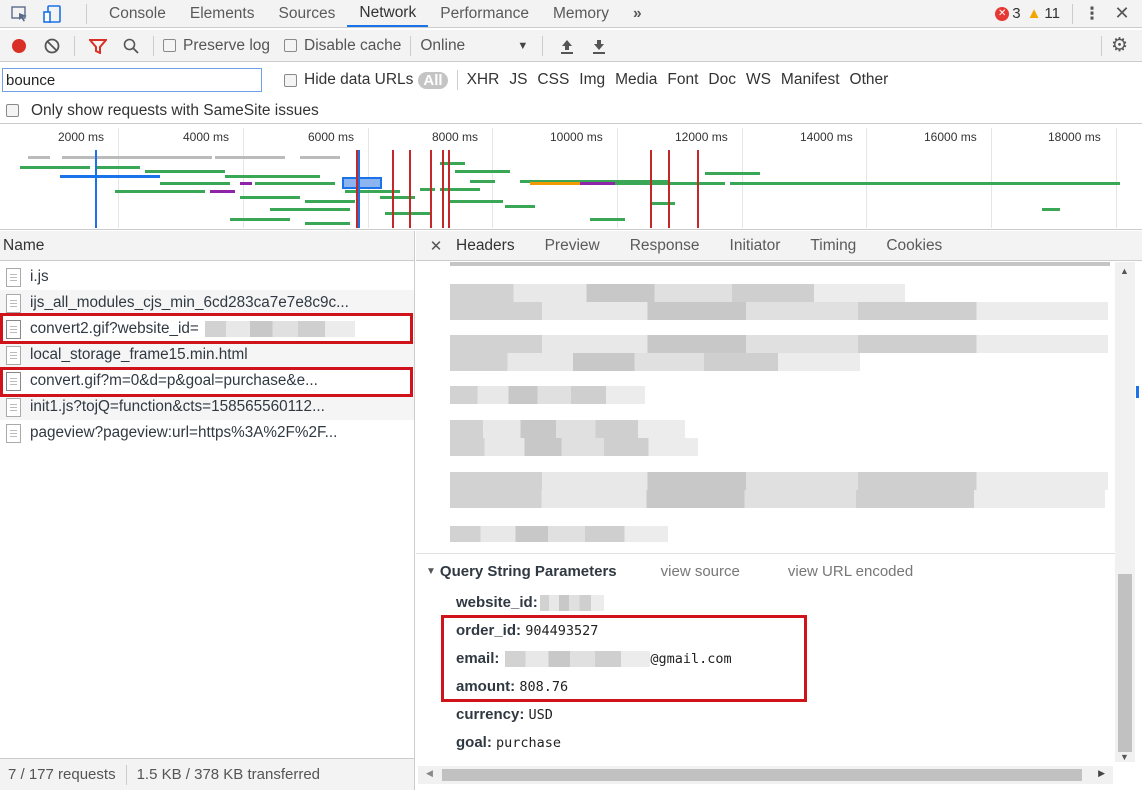 The height and width of the screenshot is (790, 1142). What do you see at coordinates (553, 80) in the screenshot?
I see `filter-type-css: CSS` at bounding box center [553, 80].